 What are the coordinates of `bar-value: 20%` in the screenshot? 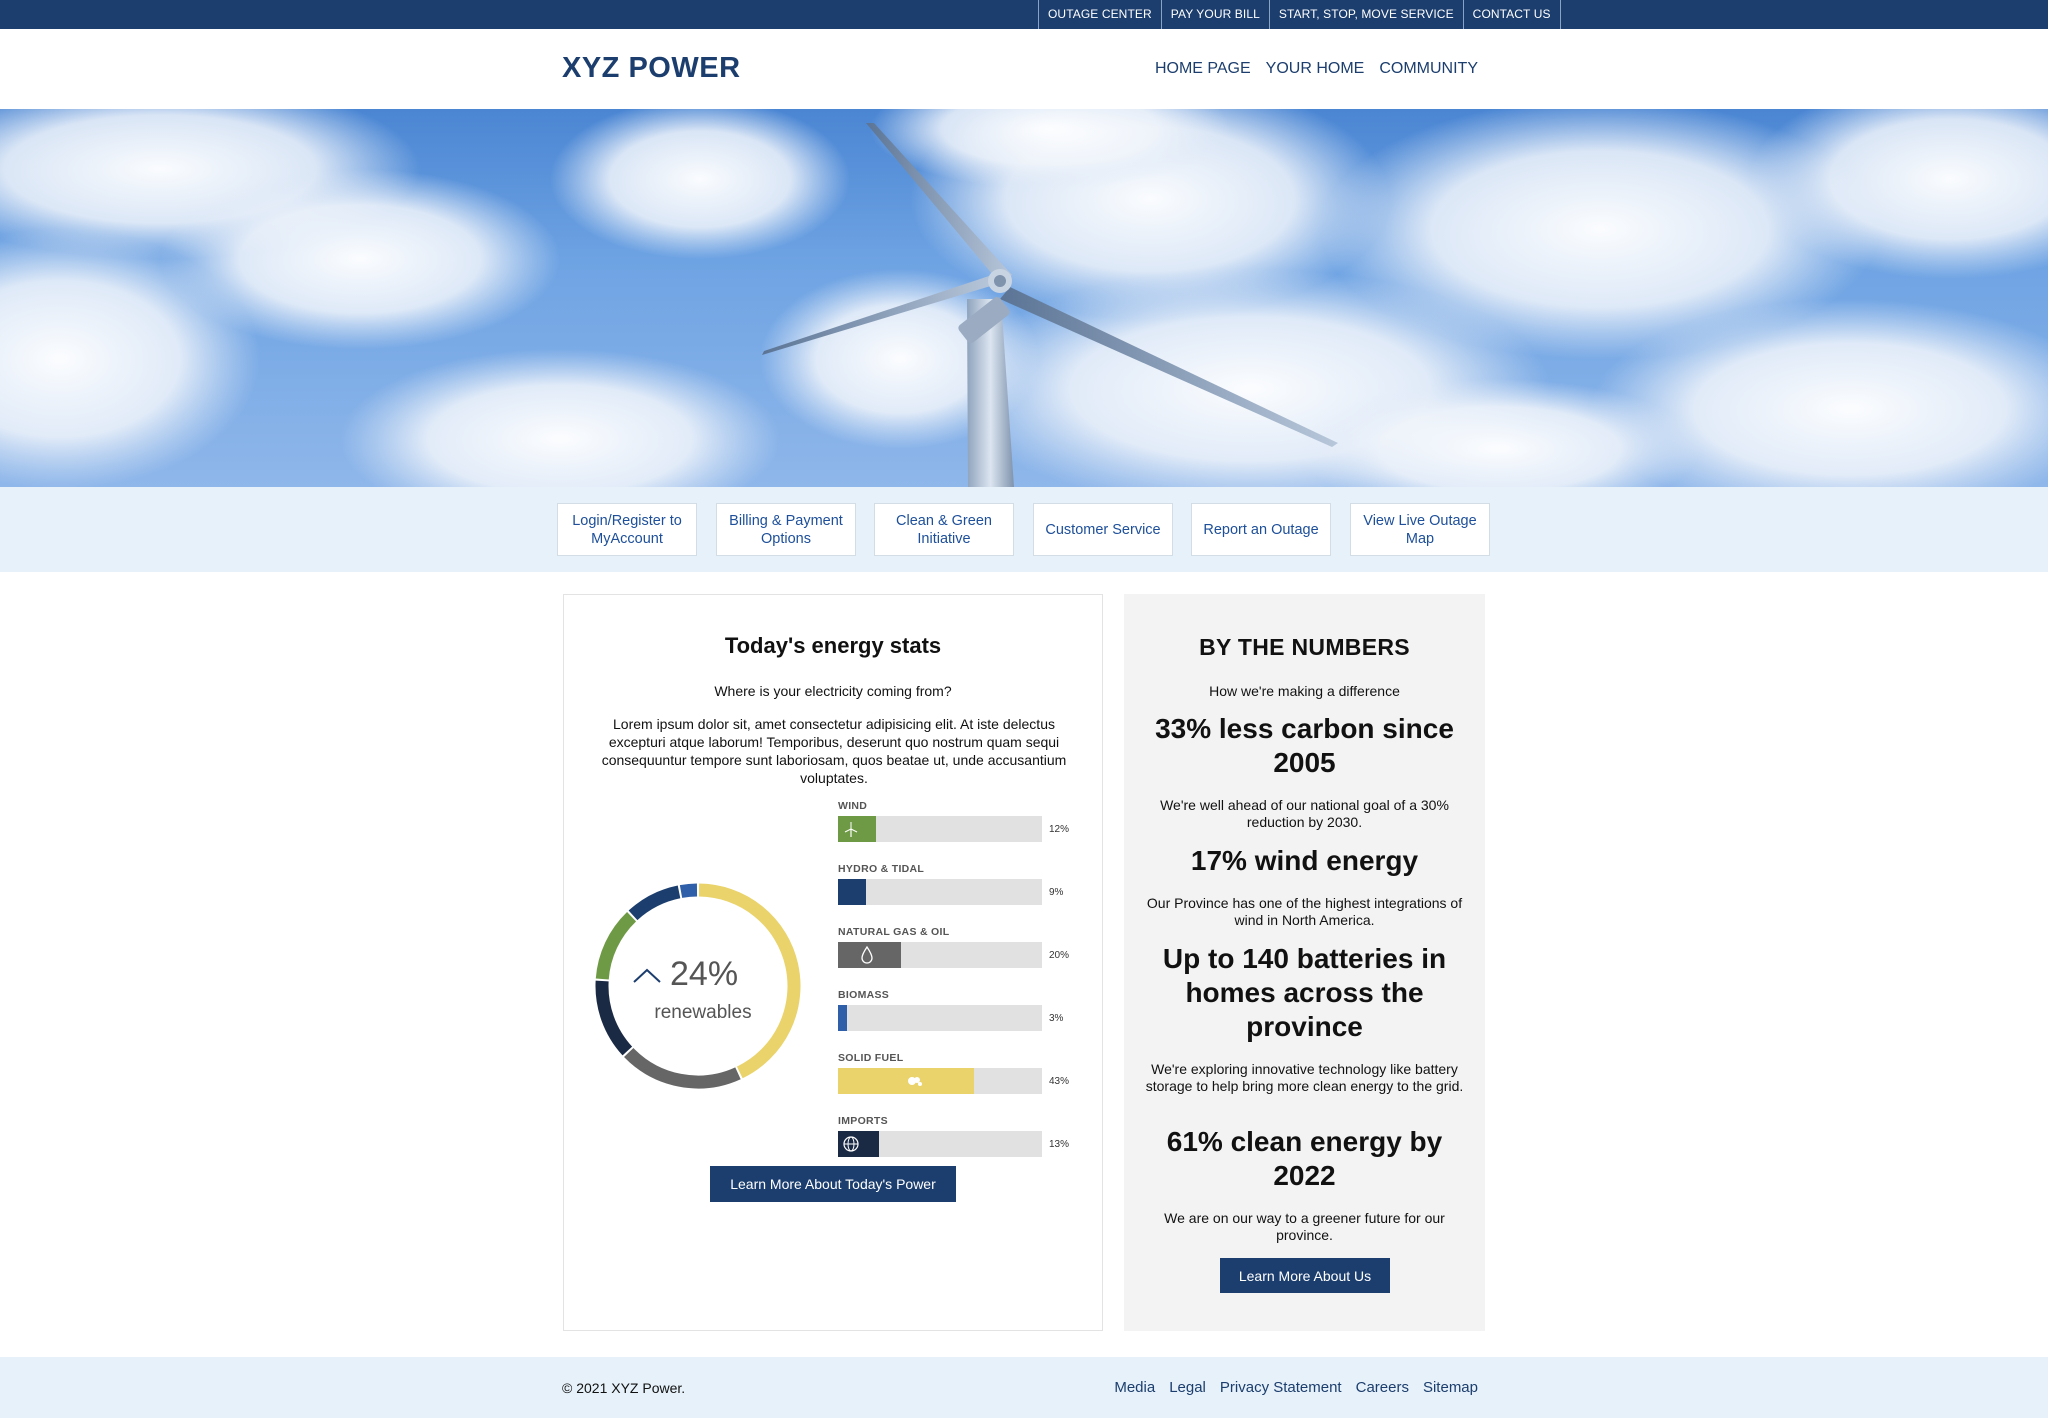 It's located at (1059, 955).